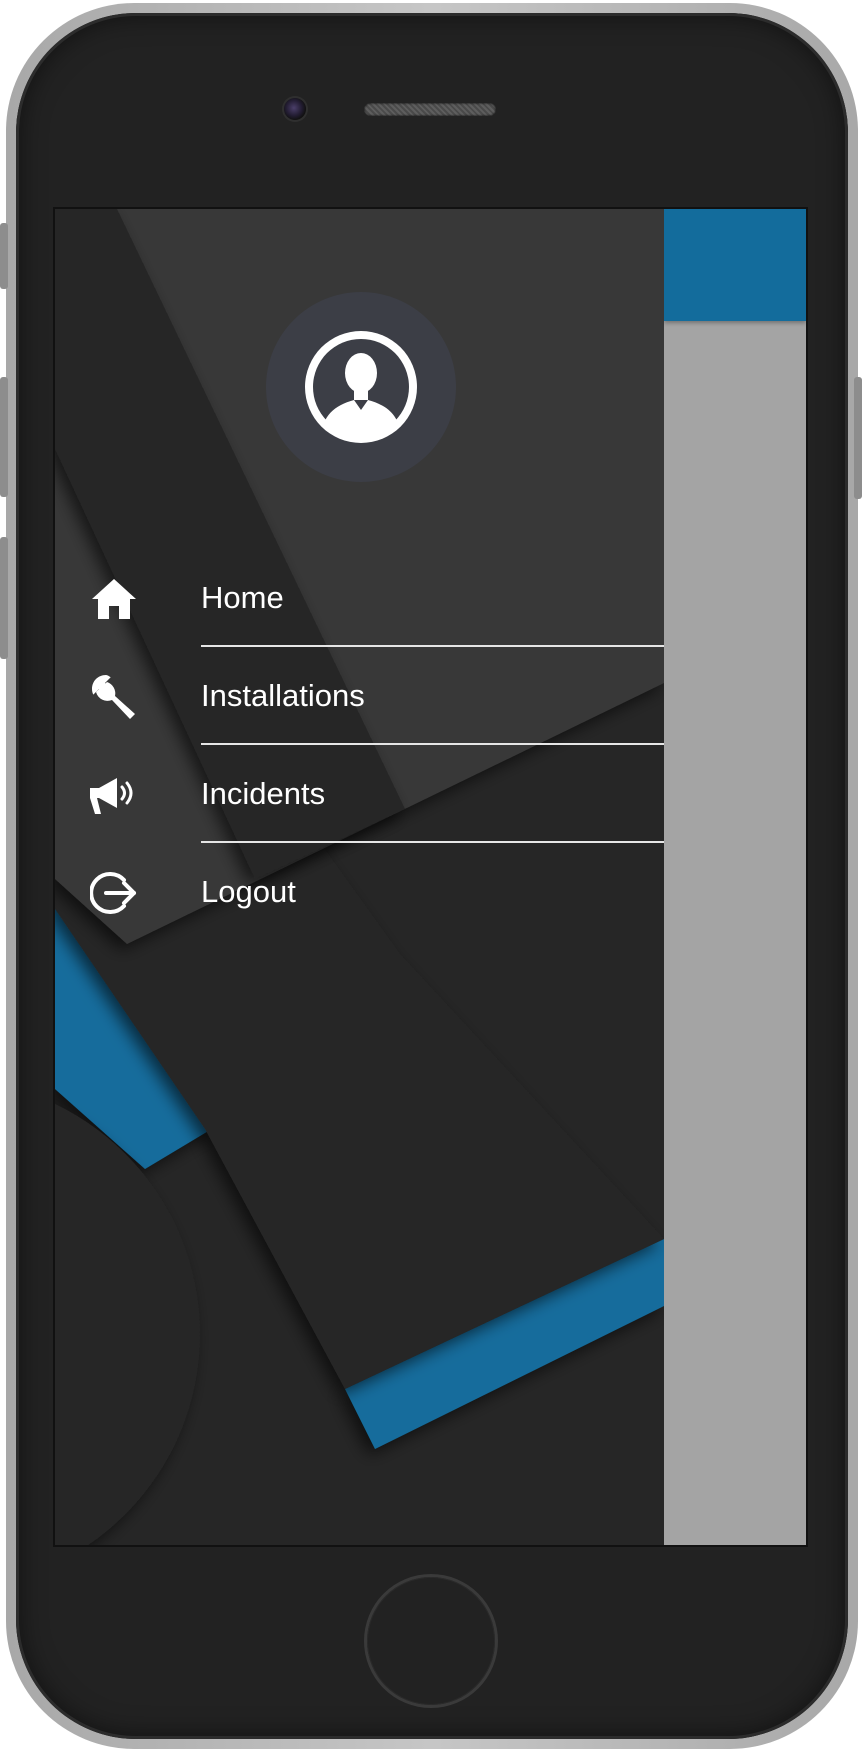  What do you see at coordinates (4, 437) in the screenshot?
I see `volume-up-button` at bounding box center [4, 437].